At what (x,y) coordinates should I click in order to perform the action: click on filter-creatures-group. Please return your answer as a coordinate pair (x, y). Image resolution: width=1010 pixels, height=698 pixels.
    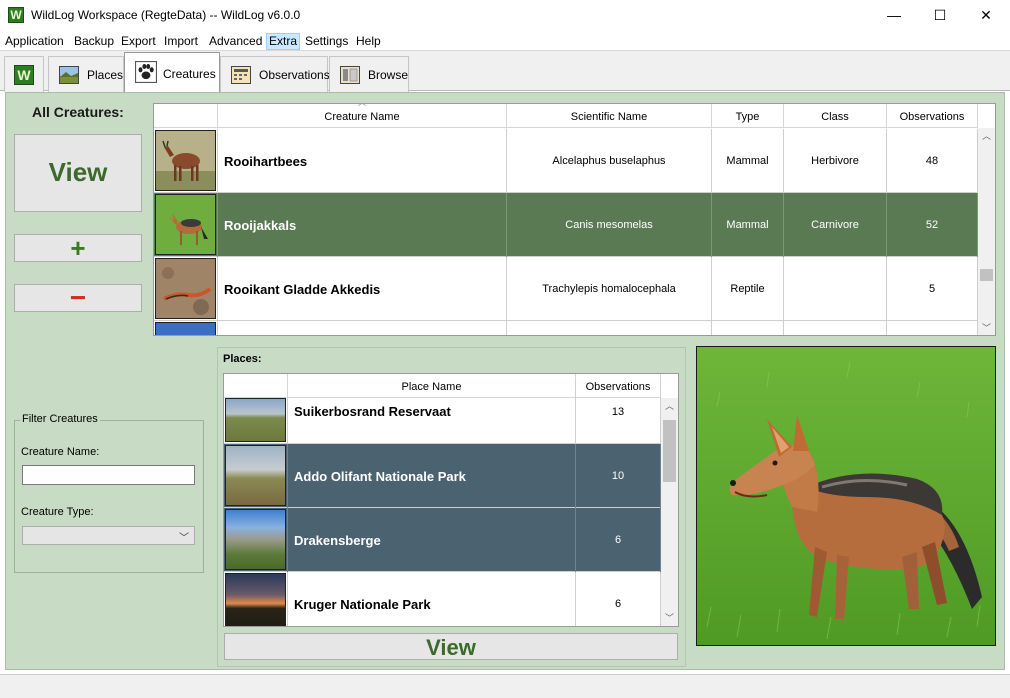
    Looking at the image, I should click on (109, 496).